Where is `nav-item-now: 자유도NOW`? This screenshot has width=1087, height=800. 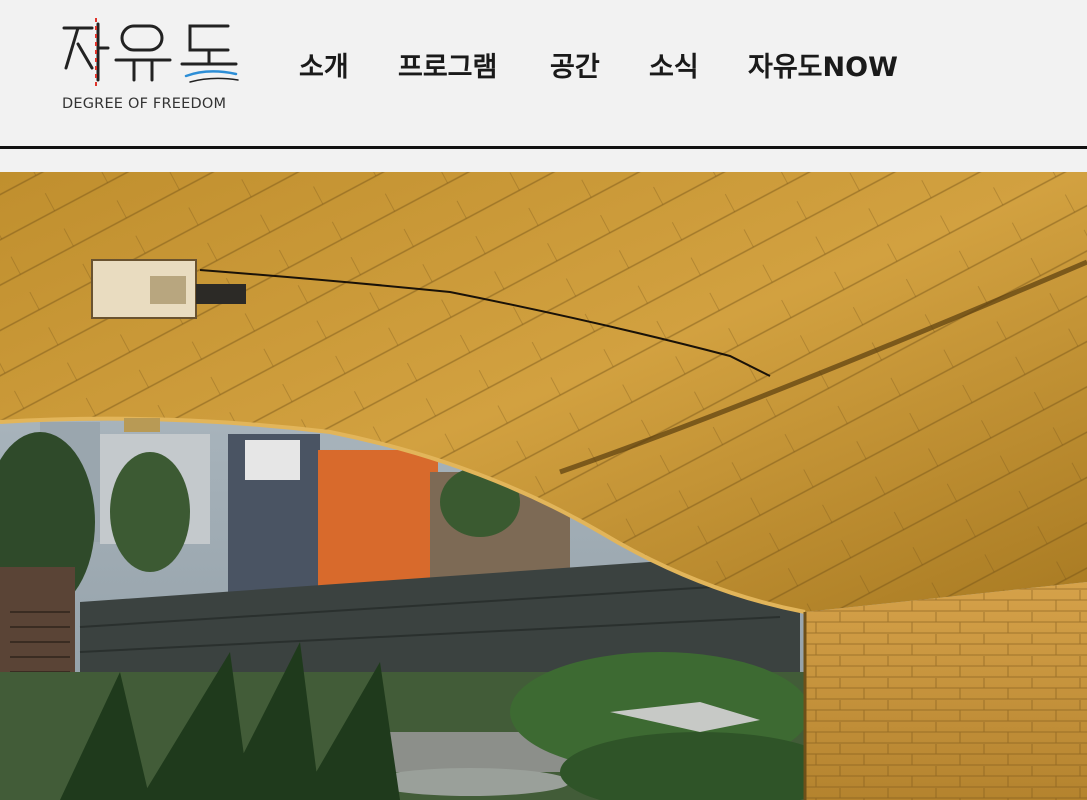 nav-item-now: 자유도NOW is located at coordinates (823, 68).